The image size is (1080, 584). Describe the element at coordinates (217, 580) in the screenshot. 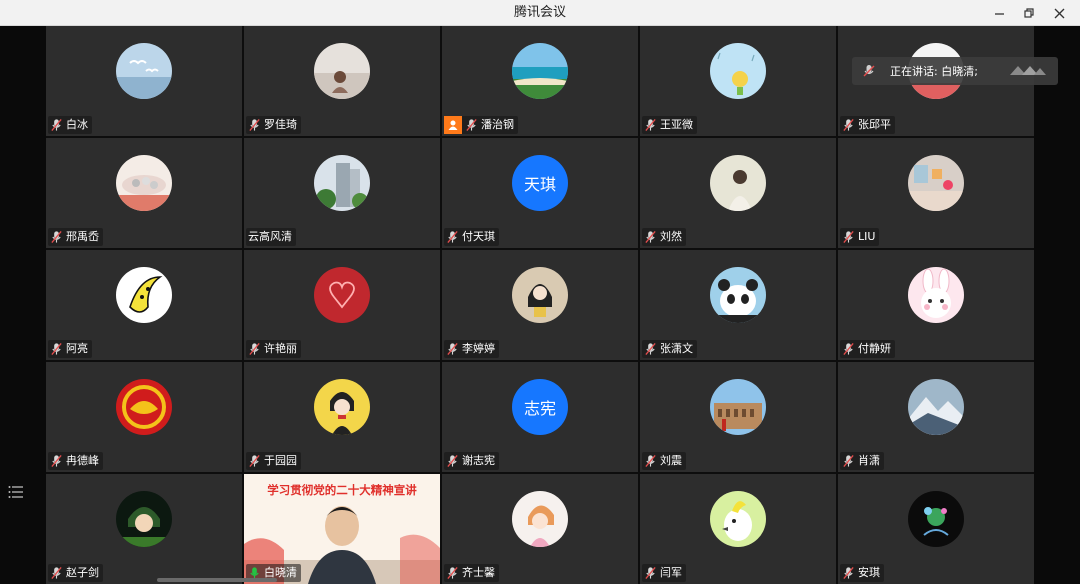

I see `horizontal-scrollbar` at that location.